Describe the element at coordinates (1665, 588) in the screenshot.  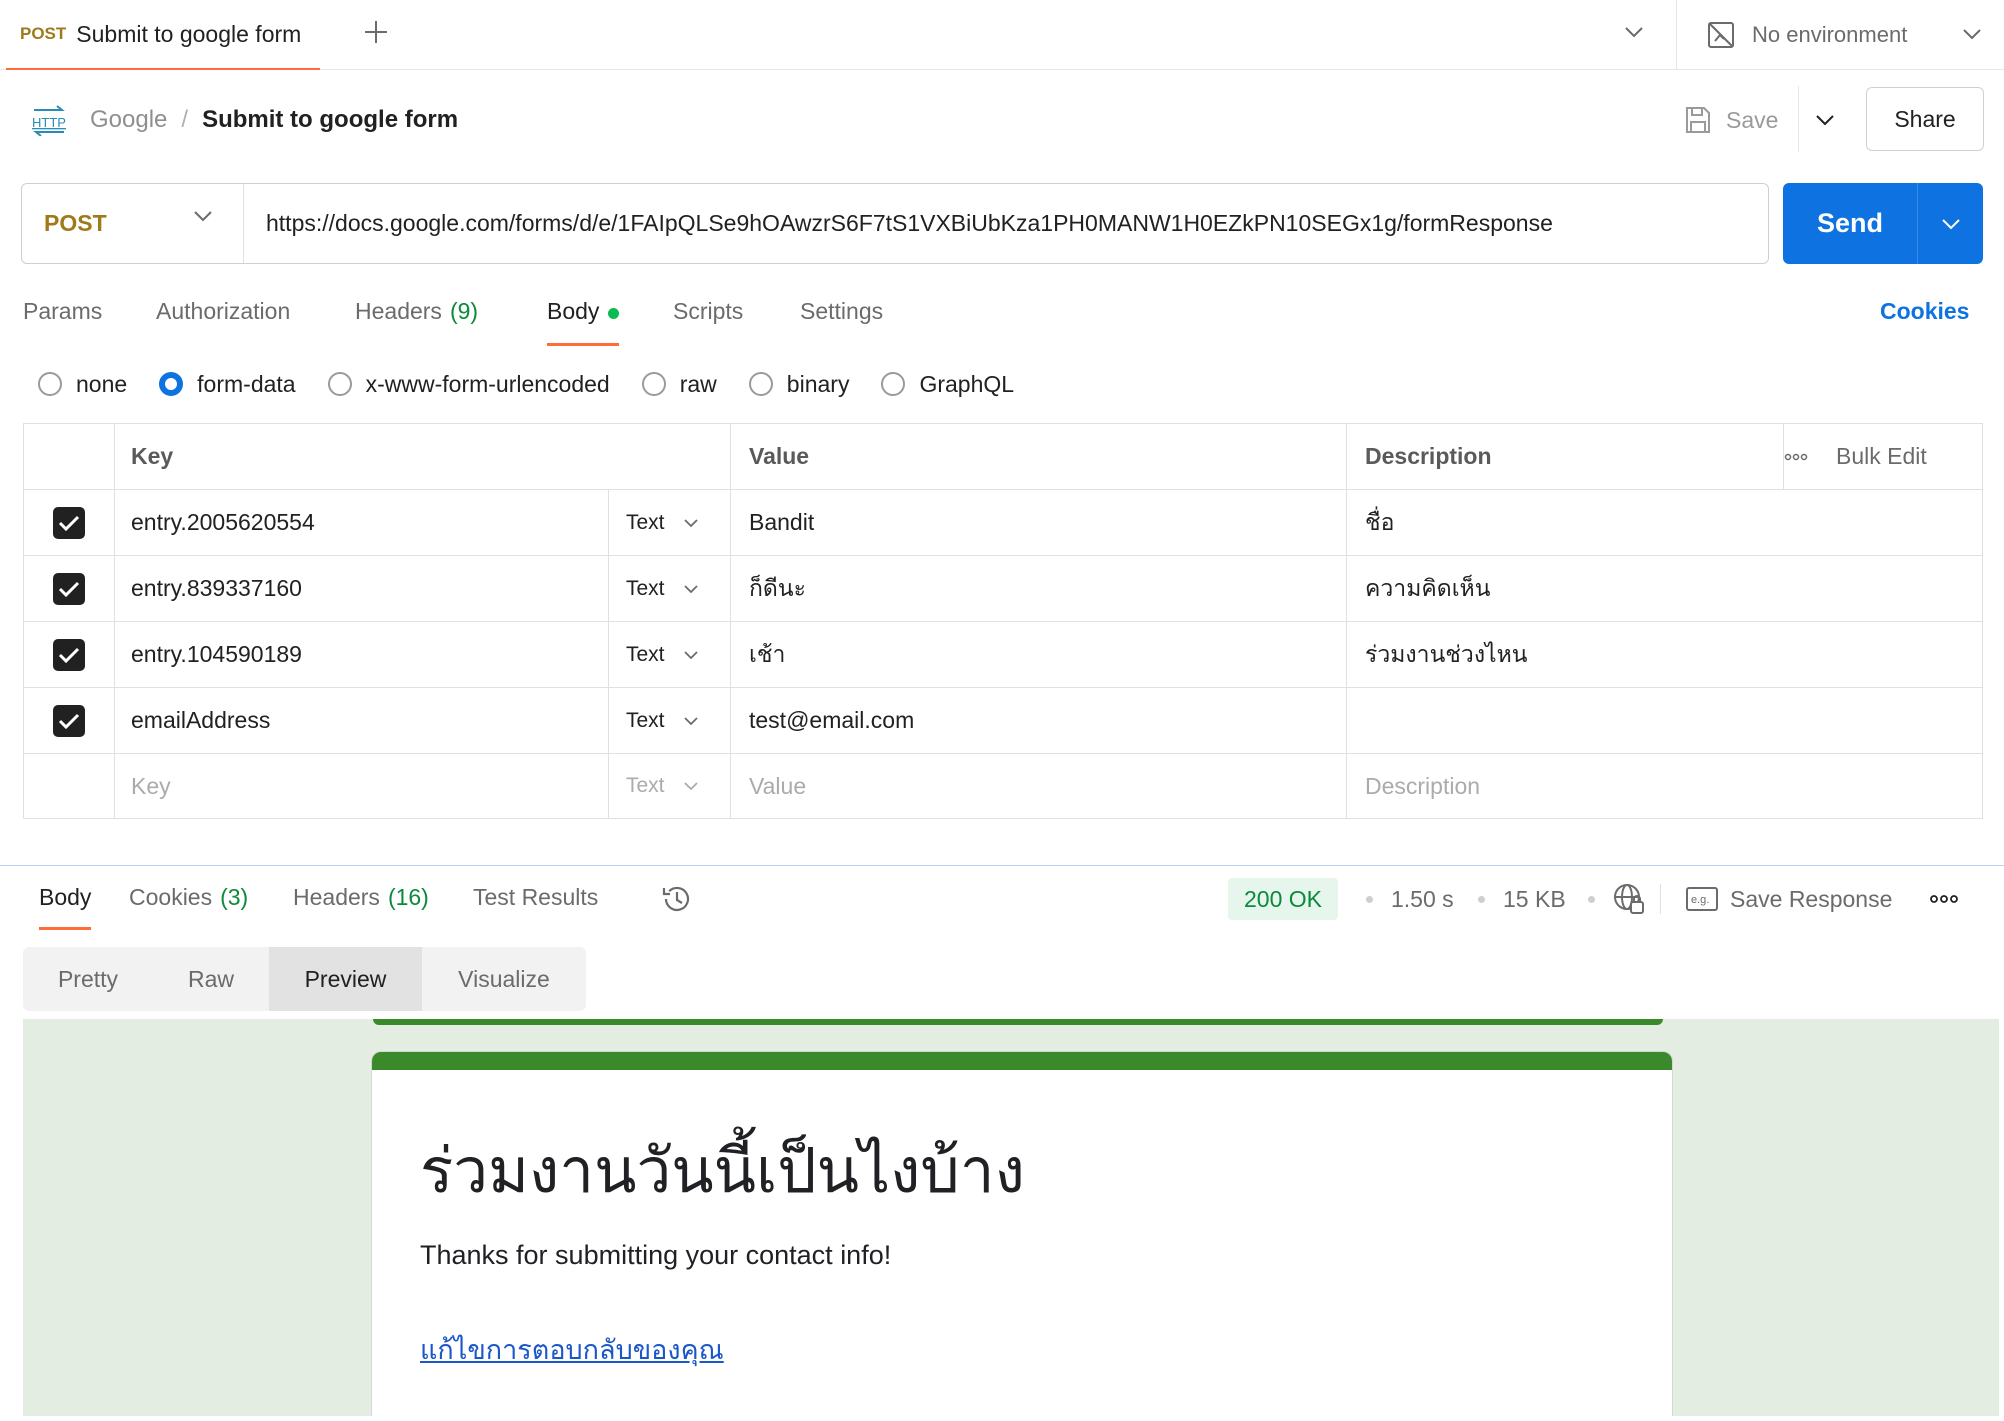
I see `description-cell: ความคิดเห็น` at that location.